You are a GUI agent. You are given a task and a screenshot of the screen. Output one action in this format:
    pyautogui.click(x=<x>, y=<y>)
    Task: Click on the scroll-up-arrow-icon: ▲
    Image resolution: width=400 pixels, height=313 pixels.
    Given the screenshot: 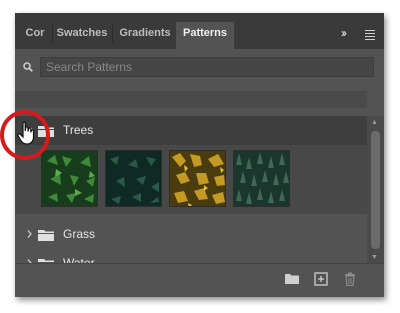 What is the action you would take?
    pyautogui.click(x=374, y=122)
    